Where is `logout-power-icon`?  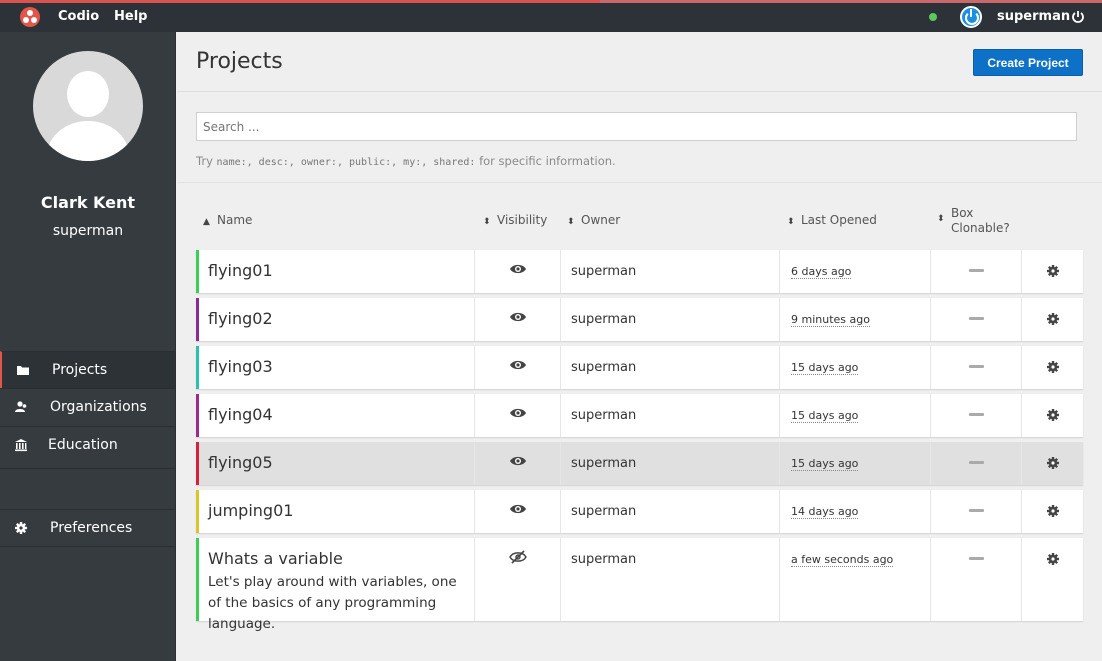
logout-power-icon is located at coordinates (1078, 17).